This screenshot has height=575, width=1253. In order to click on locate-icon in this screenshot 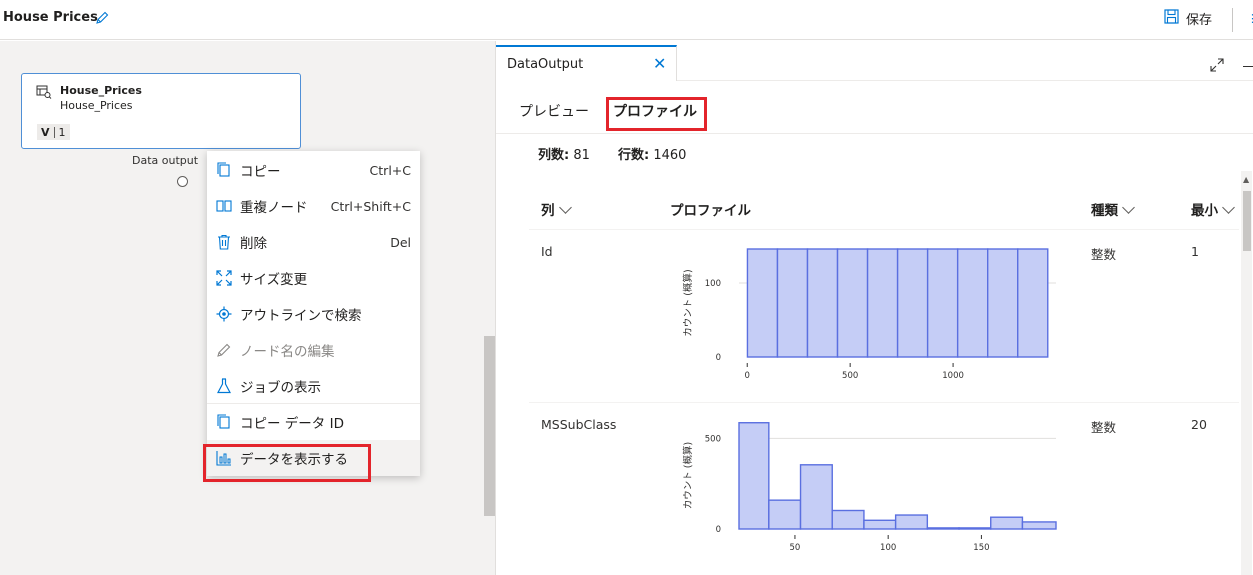, I will do `click(224, 314)`.